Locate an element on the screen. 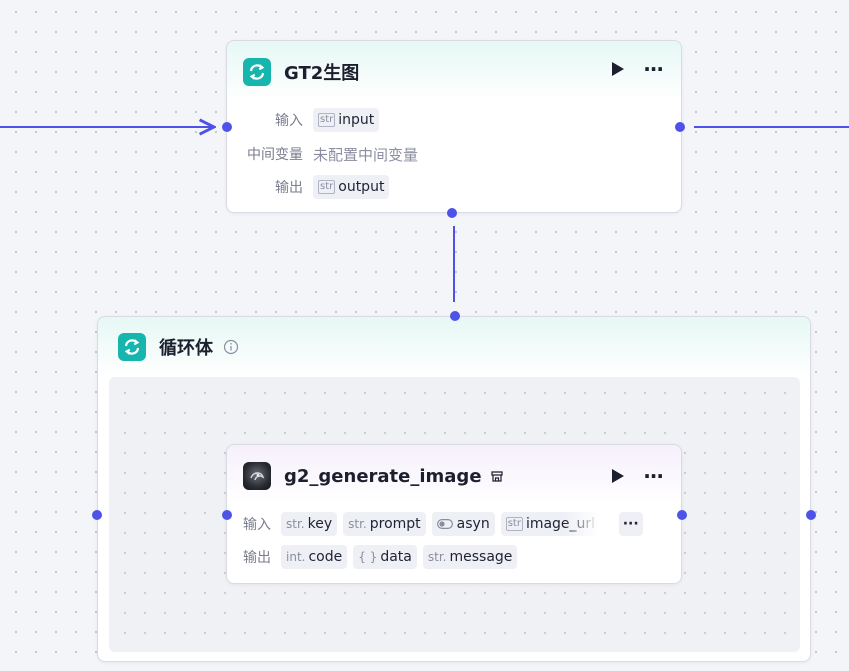 The width and height of the screenshot is (849, 671). output-chip-code: int. code is located at coordinates (314, 557).